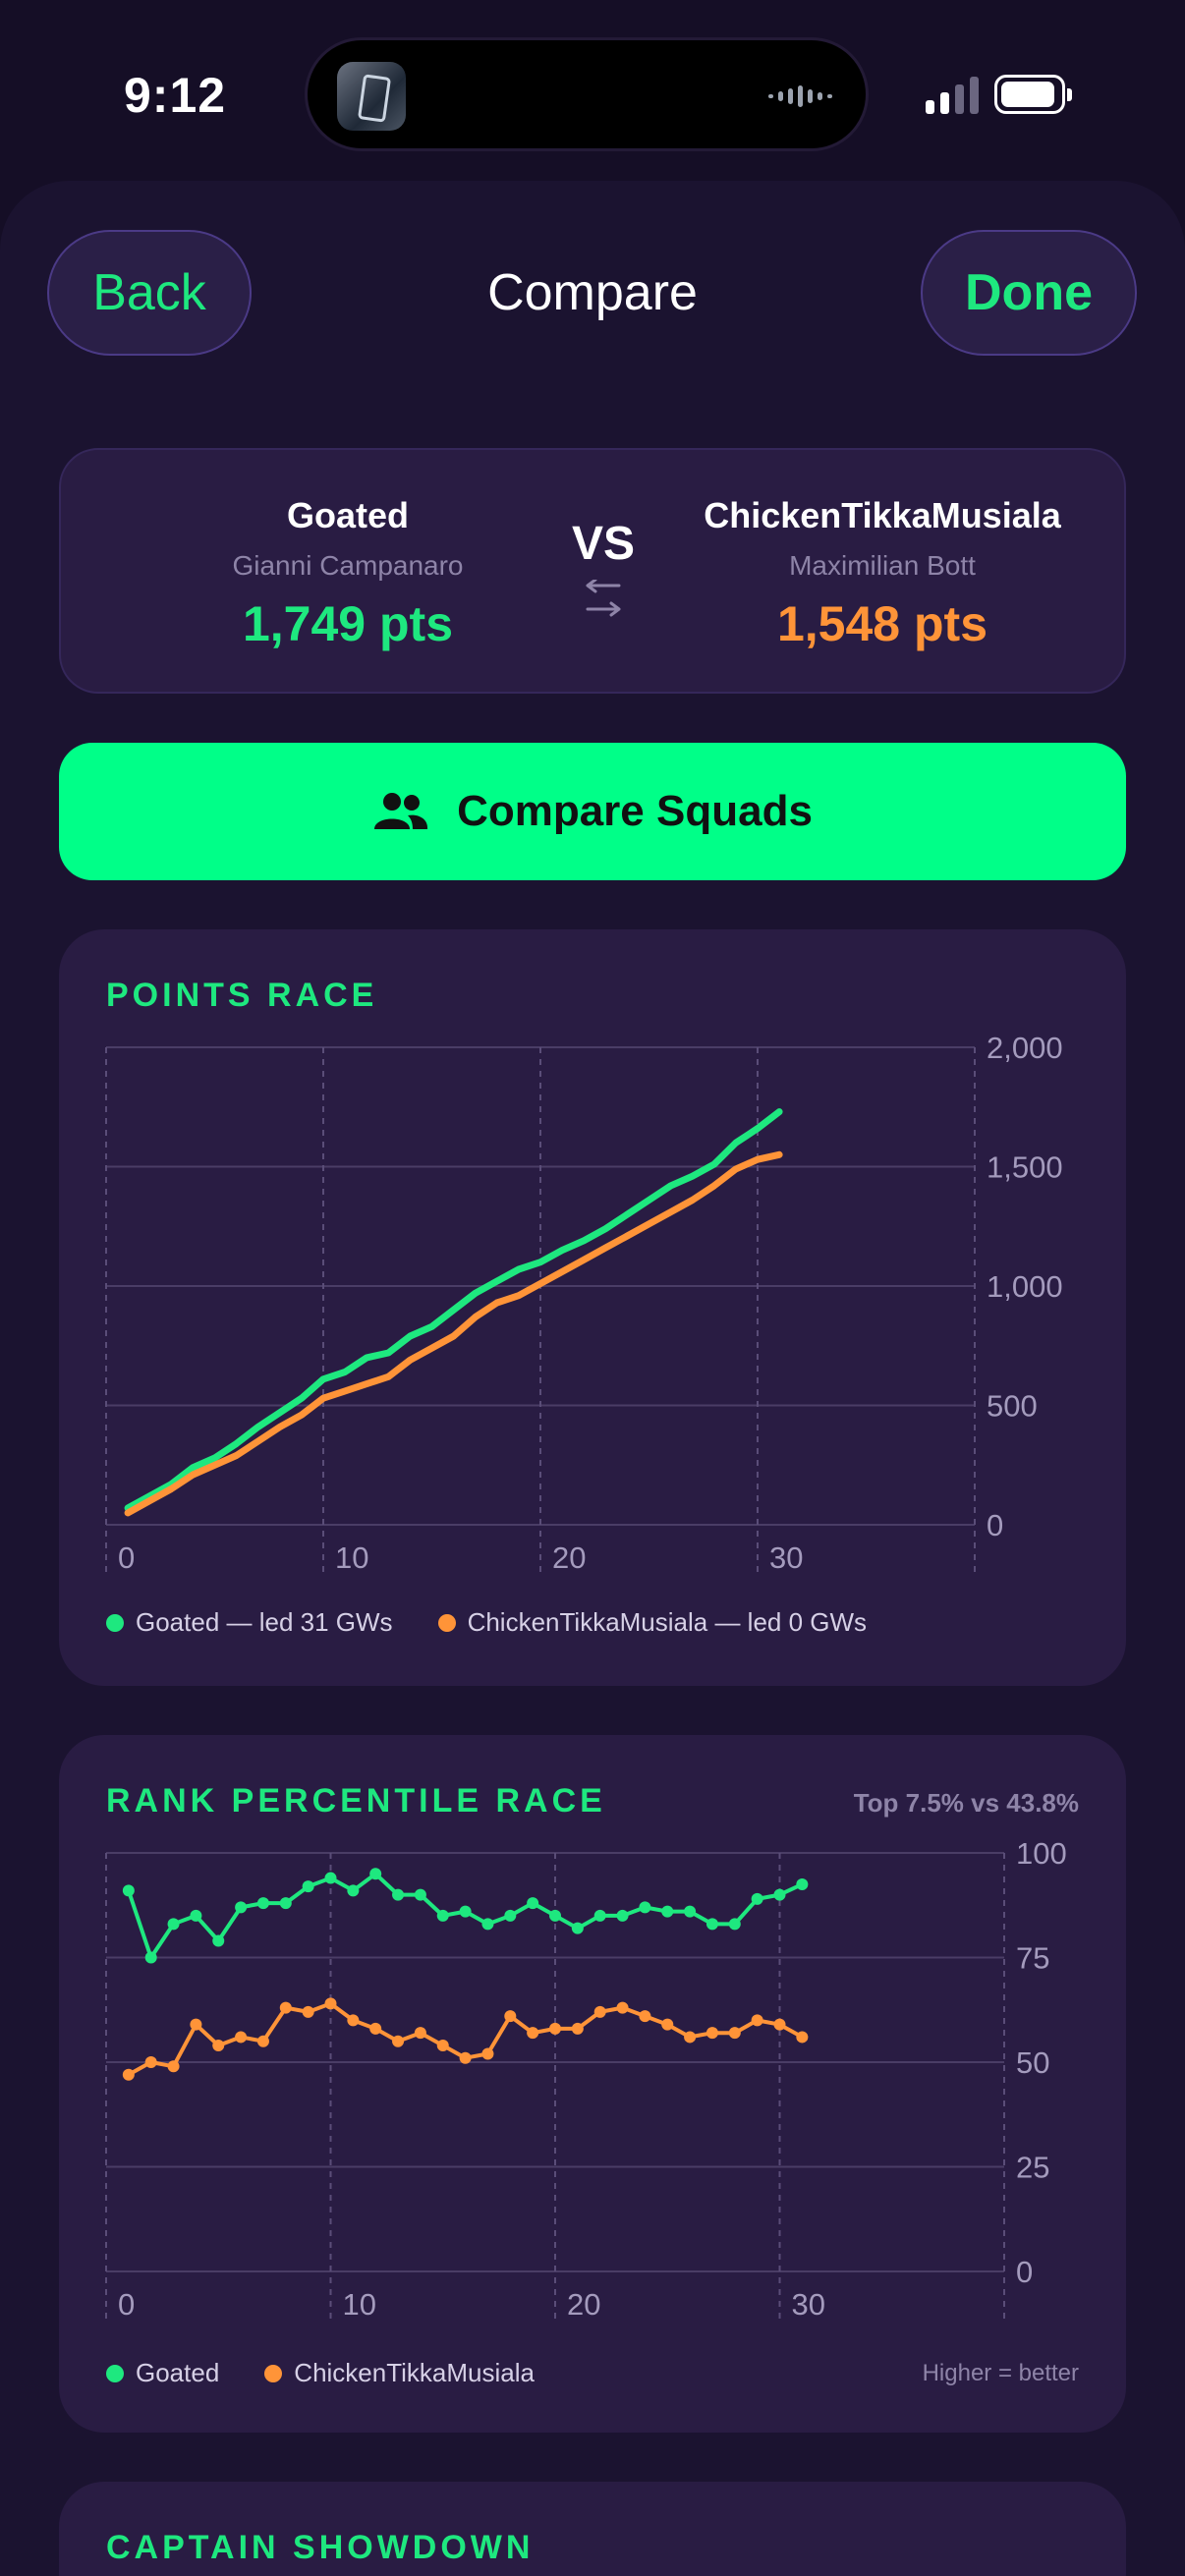 Image resolution: width=1185 pixels, height=2576 pixels. What do you see at coordinates (415, 2372) in the screenshot?
I see `legend-label: ChickenTikkaMusiala` at bounding box center [415, 2372].